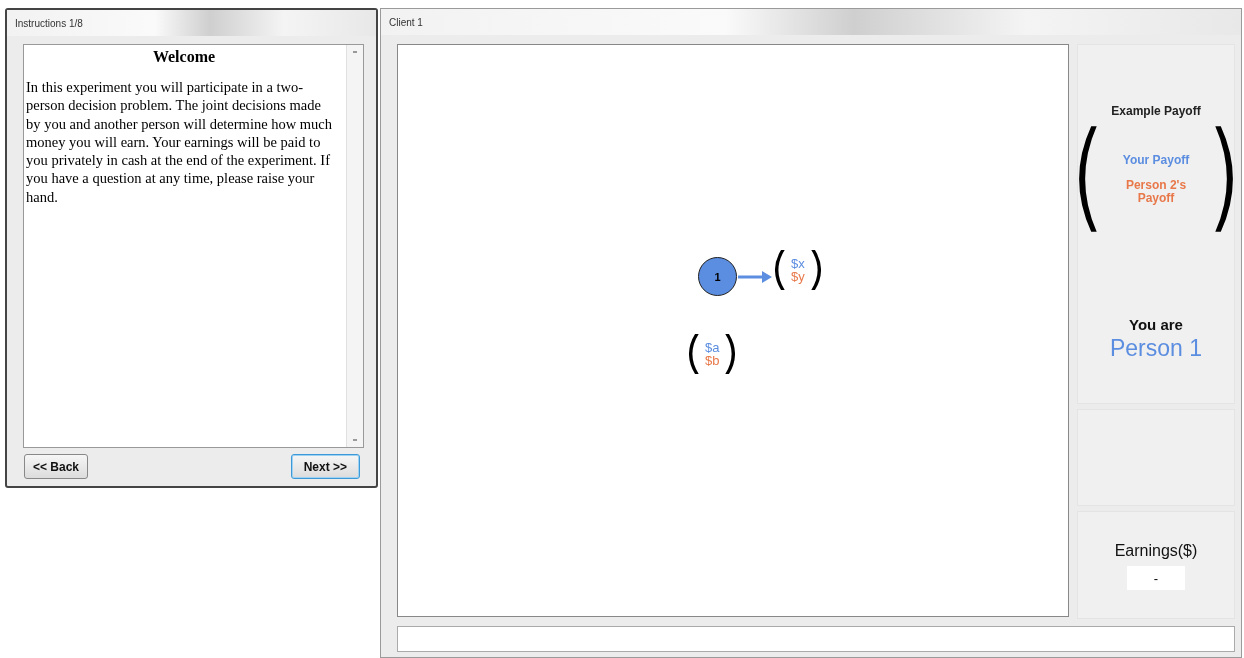 The width and height of the screenshot is (1244, 658). Describe the element at coordinates (49, 23) in the screenshot. I see `window-title: Instructions 1/8` at that location.